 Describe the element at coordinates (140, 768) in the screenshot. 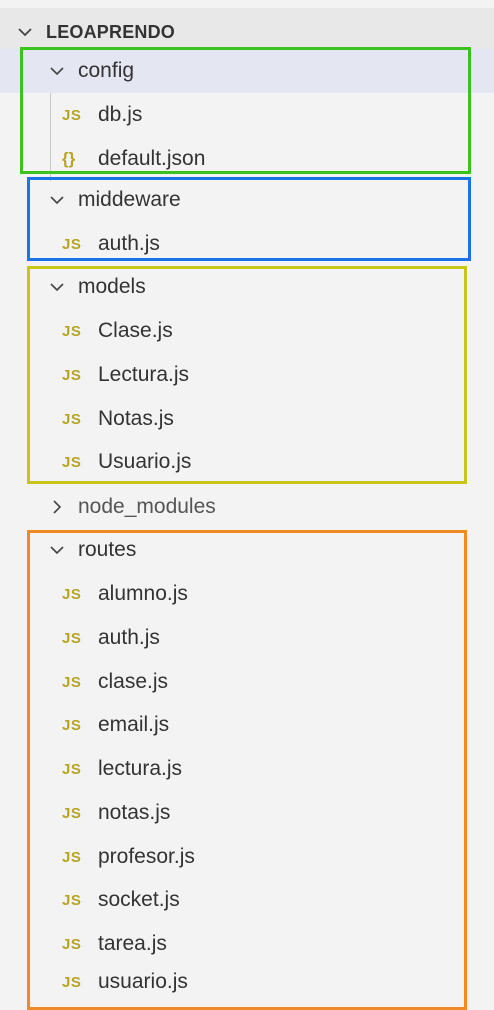

I see `file-label: lectura.js` at that location.